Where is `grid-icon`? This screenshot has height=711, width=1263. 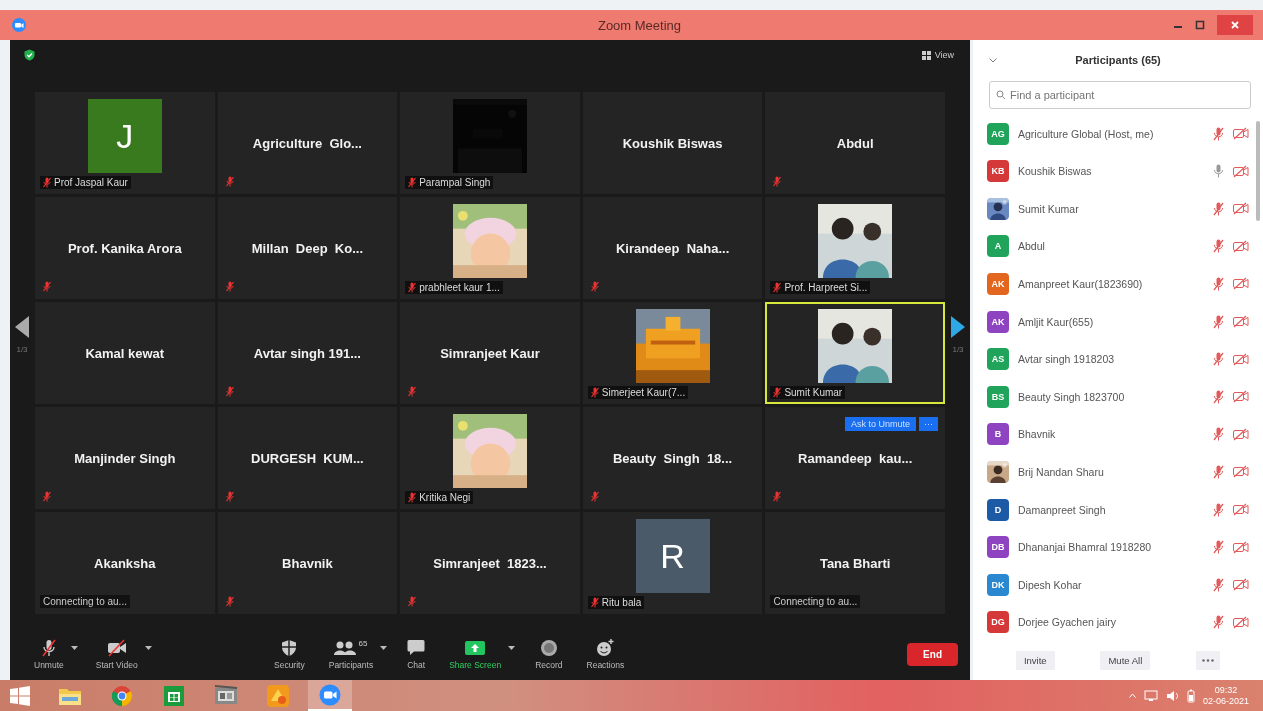 grid-icon is located at coordinates (926, 55).